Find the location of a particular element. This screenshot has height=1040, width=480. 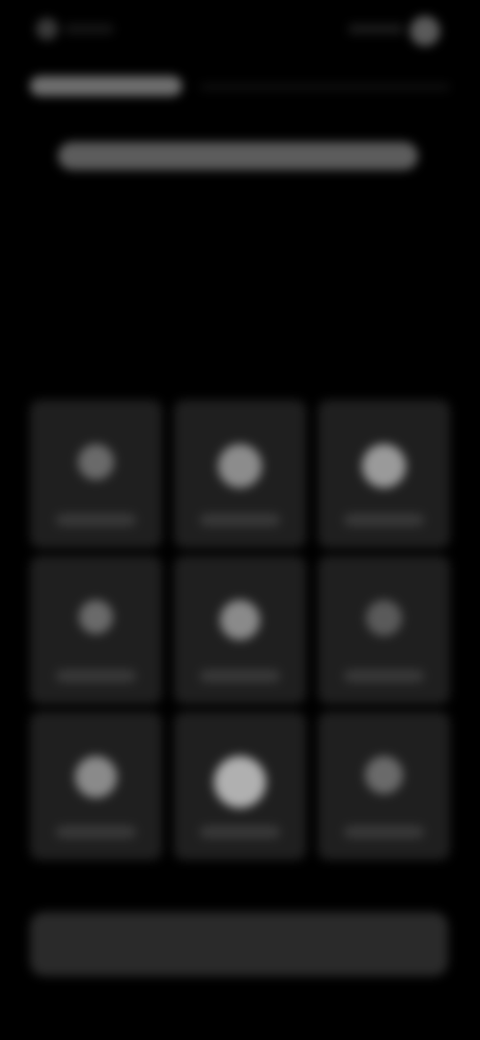

status-bar is located at coordinates (240, 30).